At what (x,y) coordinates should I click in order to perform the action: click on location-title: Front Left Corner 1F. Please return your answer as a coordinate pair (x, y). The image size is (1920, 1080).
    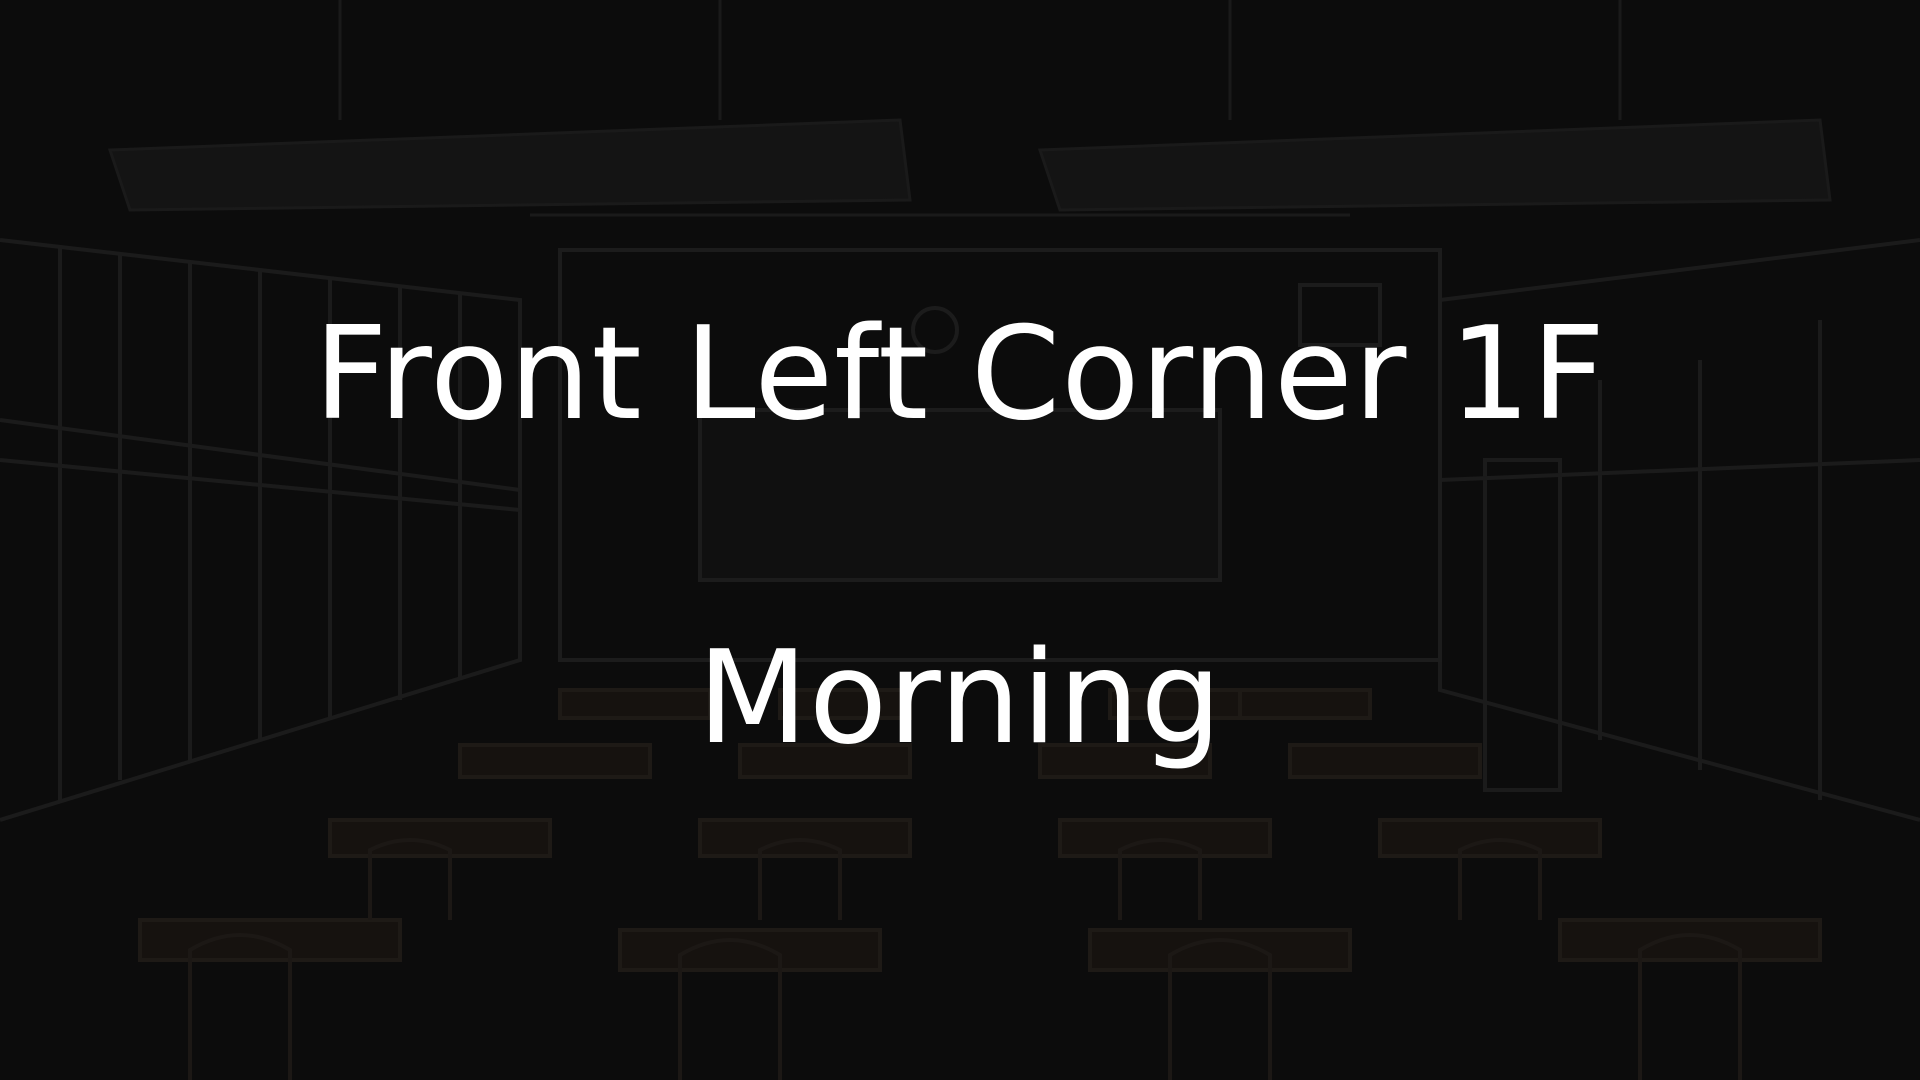
    Looking at the image, I should click on (960, 374).